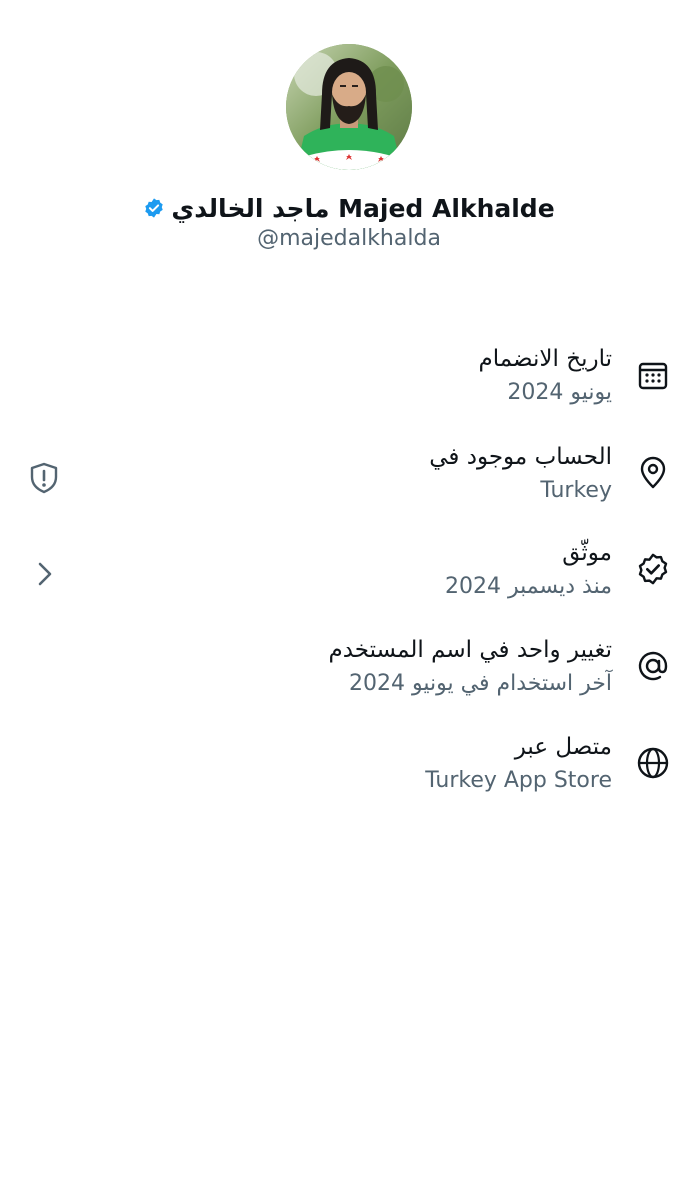 The image size is (698, 1200). What do you see at coordinates (470, 650) in the screenshot?
I see `about-row-title: تغيير واحد في اسم المستخدم` at bounding box center [470, 650].